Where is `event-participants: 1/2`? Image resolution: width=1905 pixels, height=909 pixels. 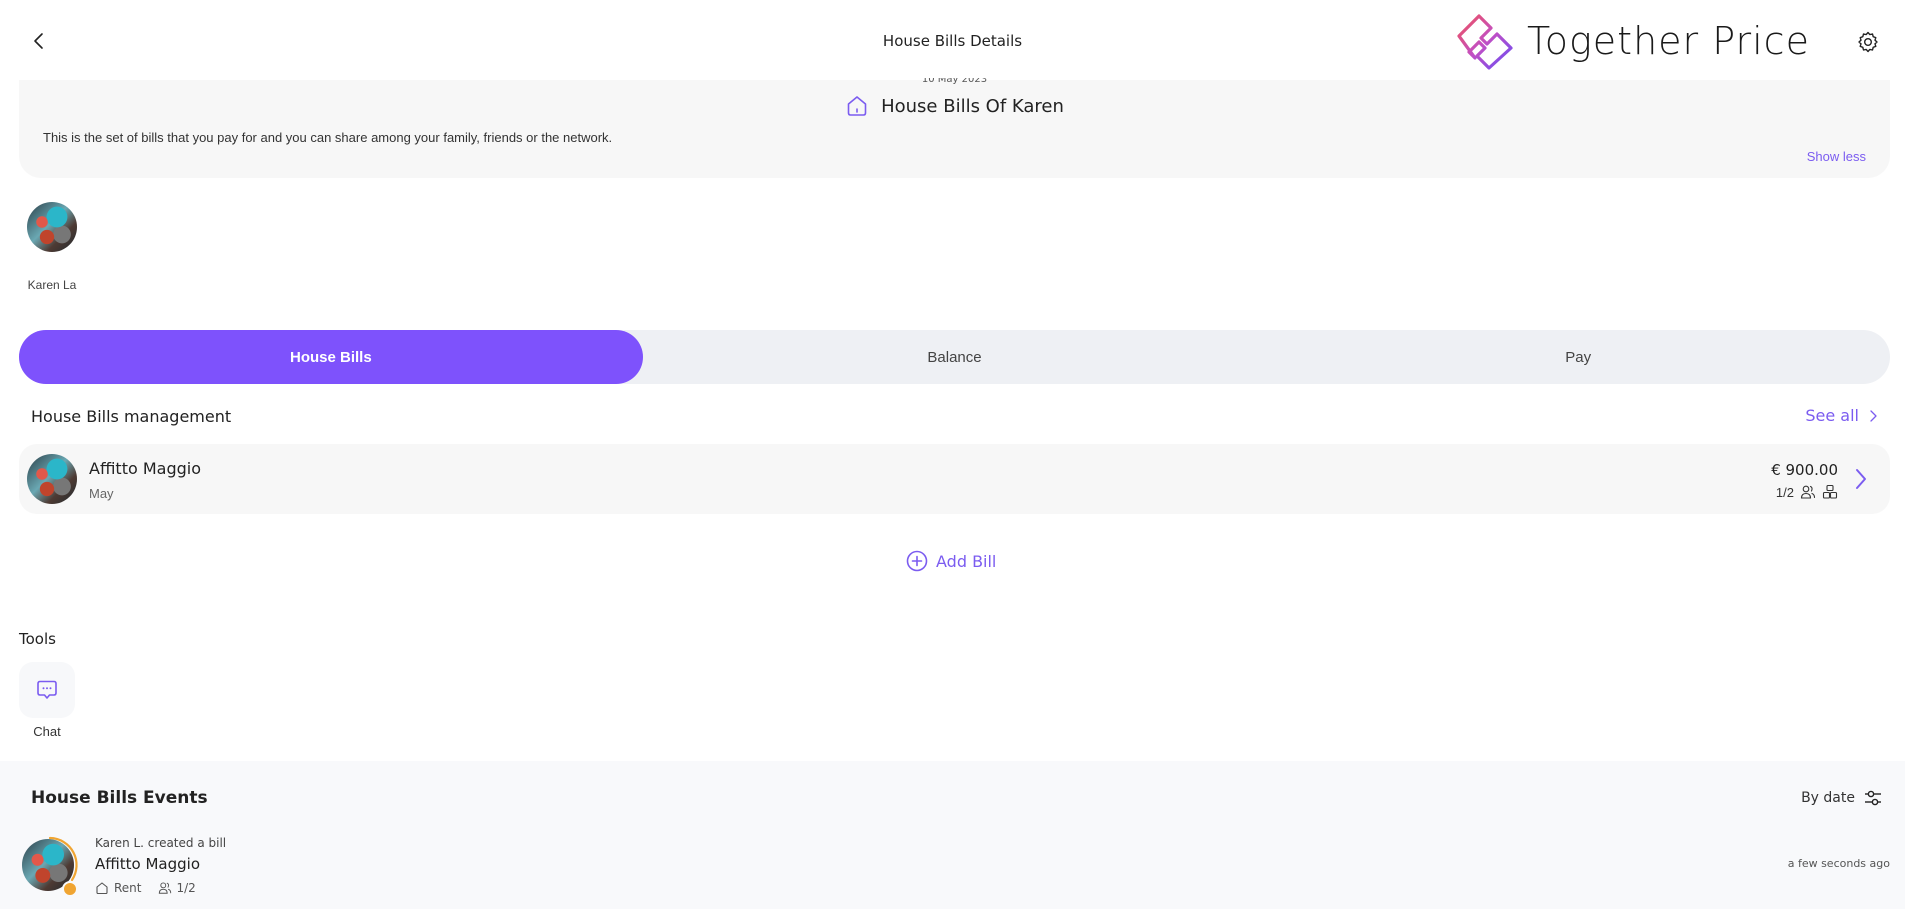 event-participants: 1/2 is located at coordinates (177, 888).